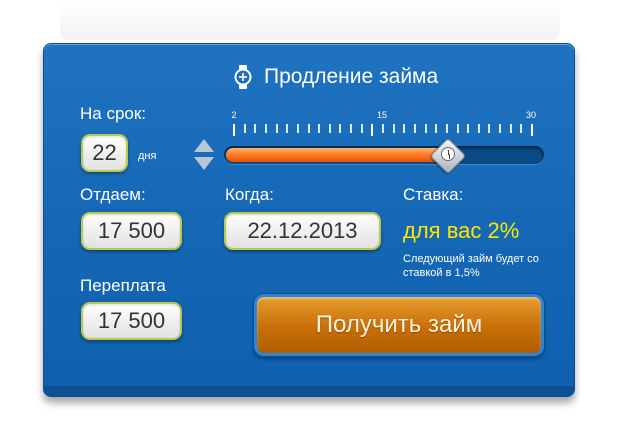  What do you see at coordinates (104, 153) in the screenshot?
I see `term-days-input: 22` at bounding box center [104, 153].